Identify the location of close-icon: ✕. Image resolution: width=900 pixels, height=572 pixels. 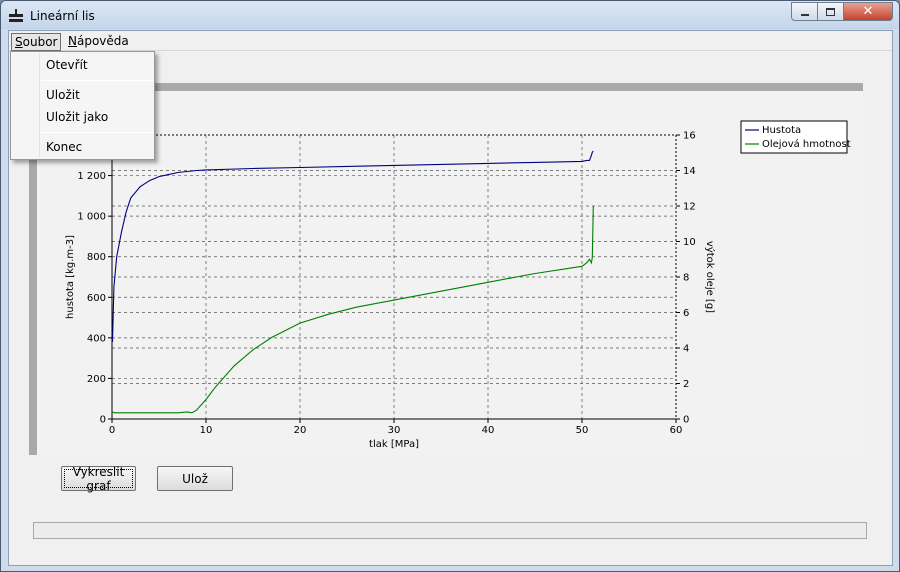
(868, 11).